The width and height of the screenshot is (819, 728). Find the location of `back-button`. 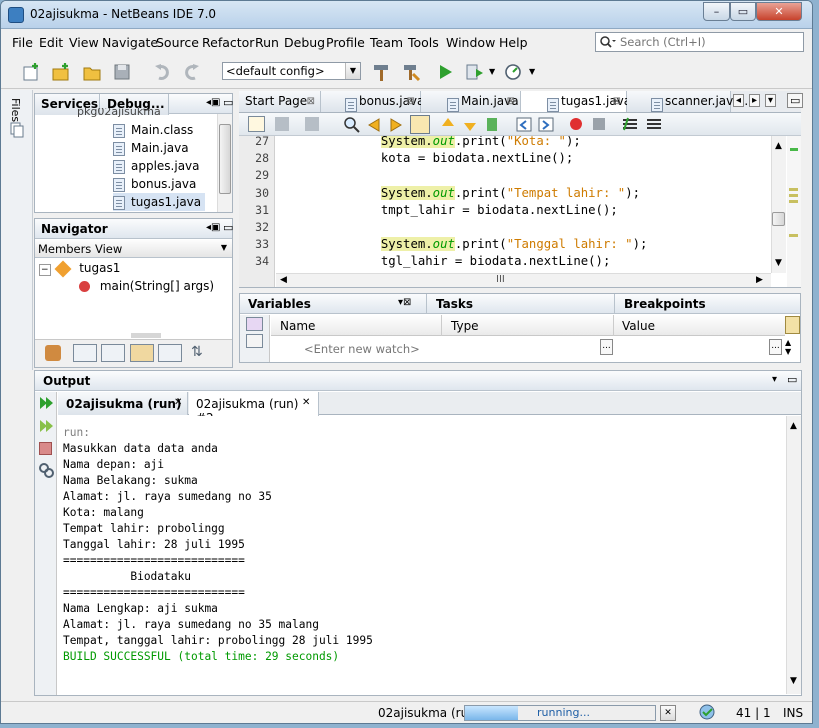

back-button is located at coordinates (282, 124).